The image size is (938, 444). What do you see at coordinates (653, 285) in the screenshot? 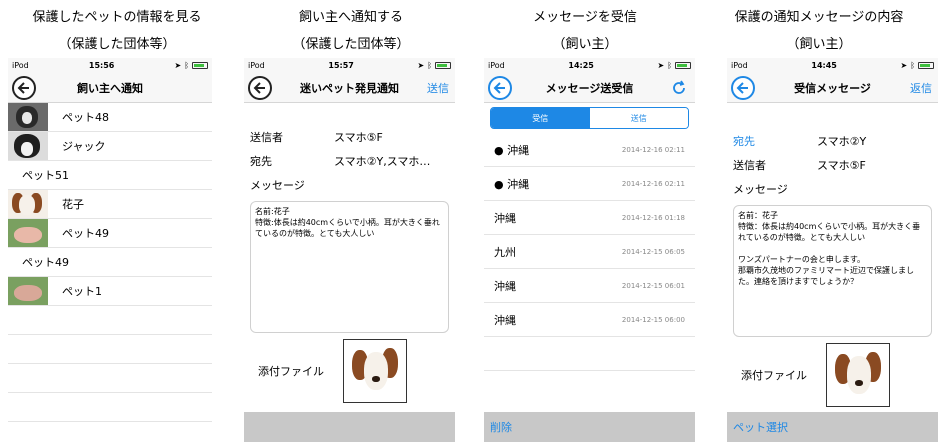
I see `message-date: 2014-12-15 06:01` at bounding box center [653, 285].